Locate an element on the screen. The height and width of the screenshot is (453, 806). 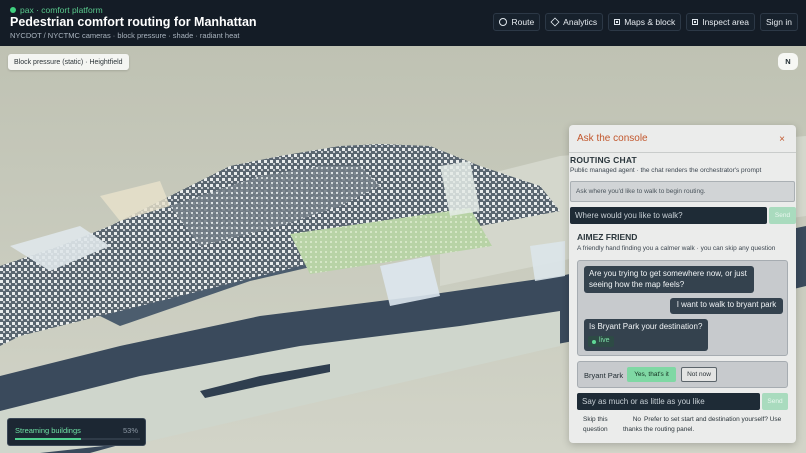
map-layer-label: Block pressure (static) · Heightfield is located at coordinates (68, 62).